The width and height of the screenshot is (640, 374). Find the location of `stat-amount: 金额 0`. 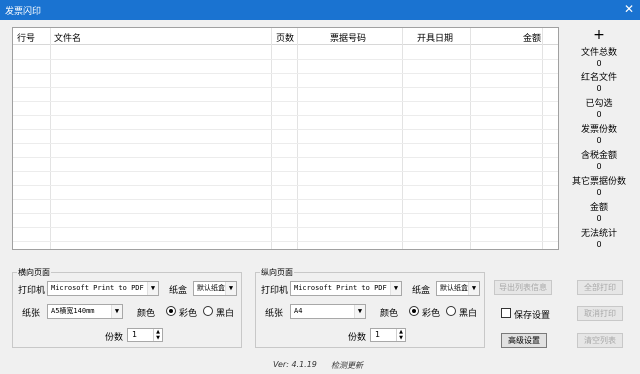

stat-amount: 金额 0 is located at coordinates (599, 213).